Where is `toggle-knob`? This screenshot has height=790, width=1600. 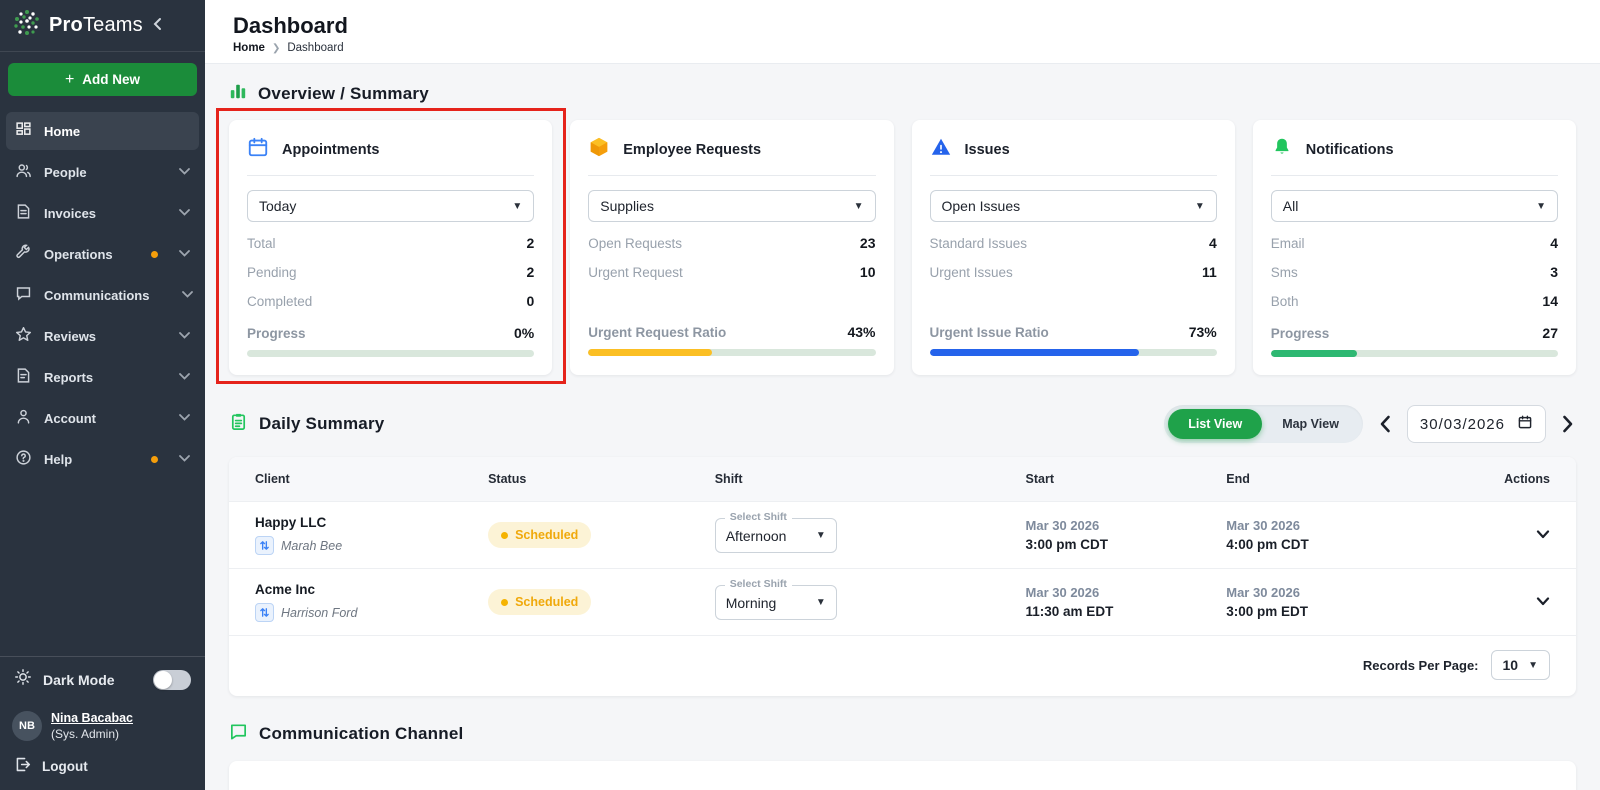
toggle-knob is located at coordinates (163, 679).